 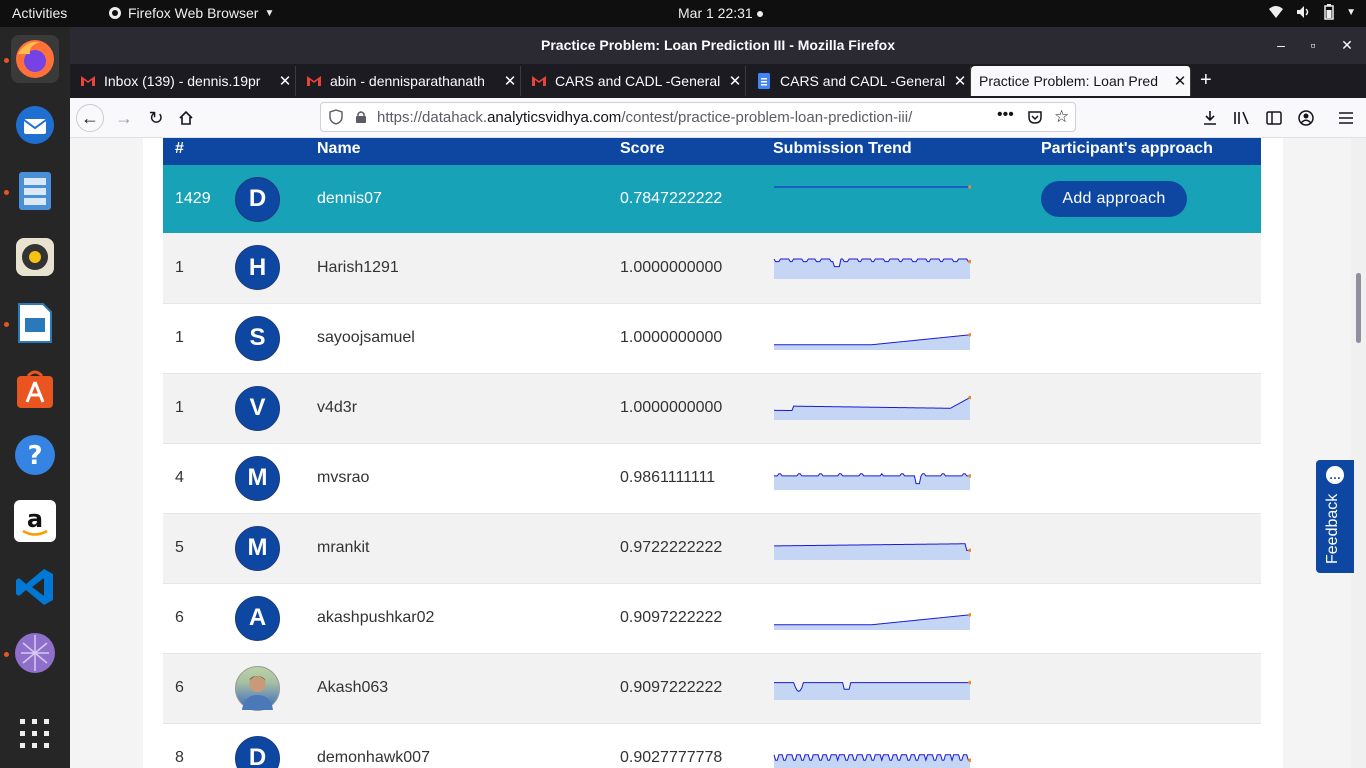 What do you see at coordinates (35, 59) in the screenshot?
I see `firefox-icon` at bounding box center [35, 59].